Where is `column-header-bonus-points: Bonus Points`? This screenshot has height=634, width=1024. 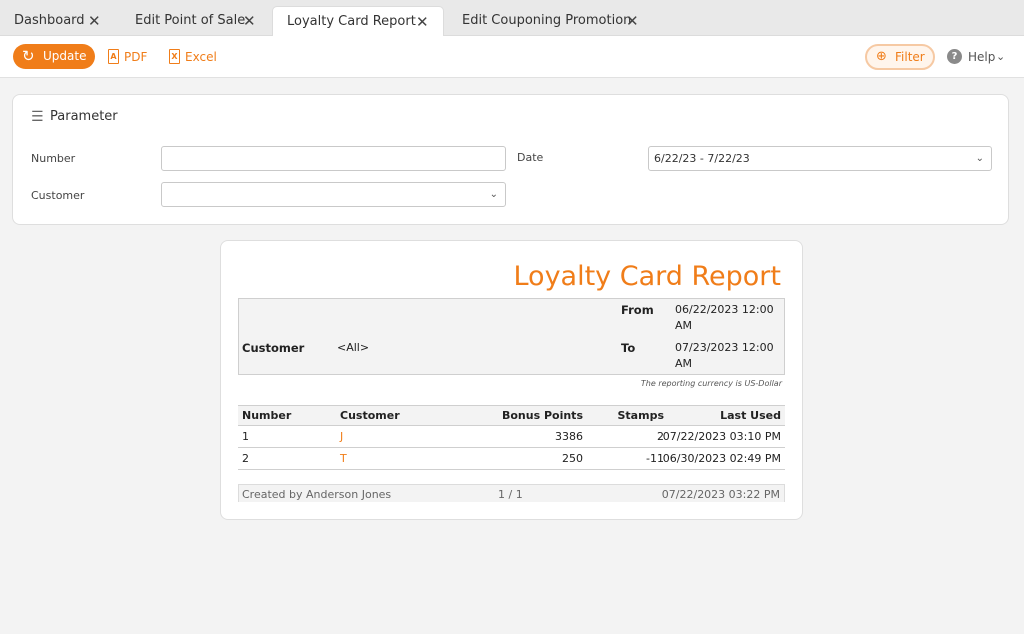 column-header-bonus-points: Bonus Points is located at coordinates (542, 415).